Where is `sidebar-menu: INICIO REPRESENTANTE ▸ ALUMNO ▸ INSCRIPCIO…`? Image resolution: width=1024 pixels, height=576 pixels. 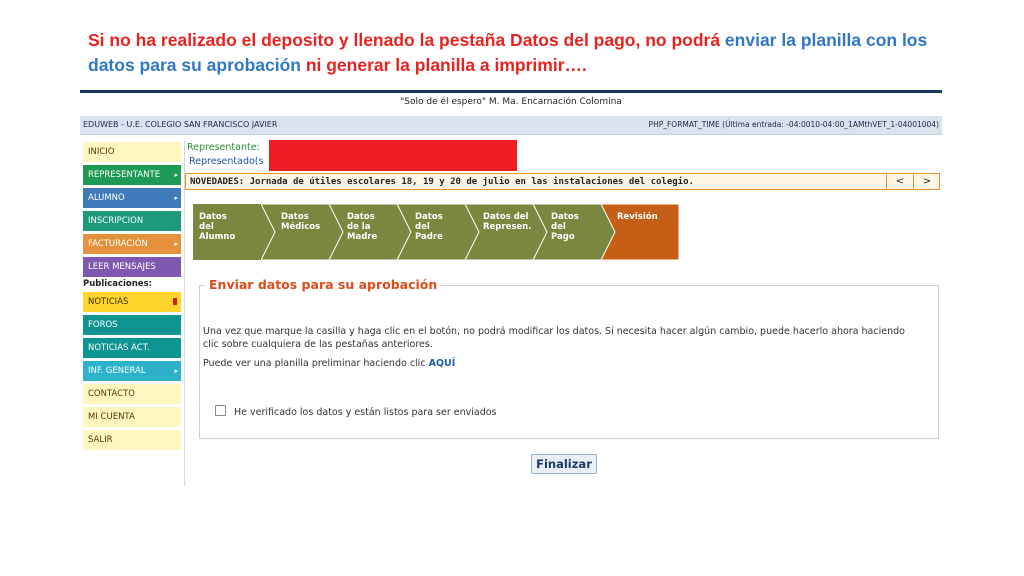
sidebar-menu: INICIO REPRESENTANTE ▸ ALUMNO ▸ INSCRIPCIO… is located at coordinates (132, 297).